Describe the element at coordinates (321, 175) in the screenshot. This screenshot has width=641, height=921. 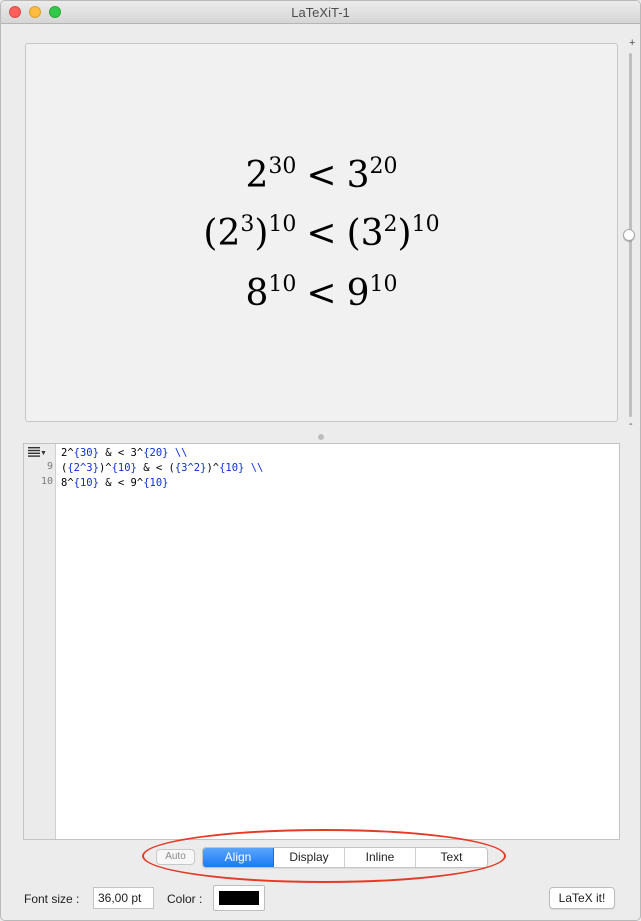
I see `equation-line-1: 230 <320` at that location.